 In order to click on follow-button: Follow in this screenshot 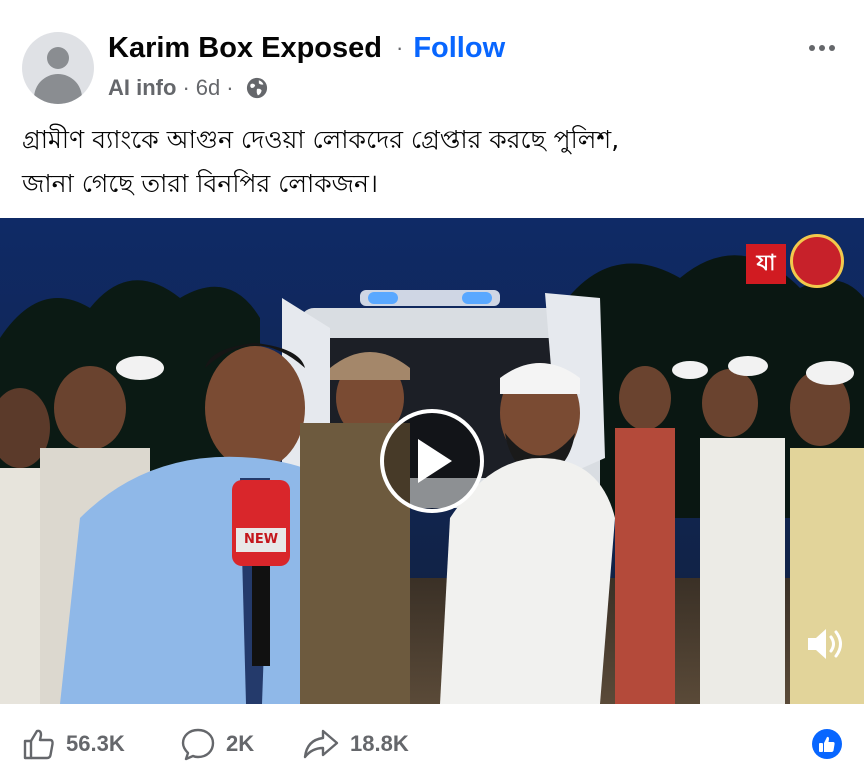, I will do `click(459, 48)`.